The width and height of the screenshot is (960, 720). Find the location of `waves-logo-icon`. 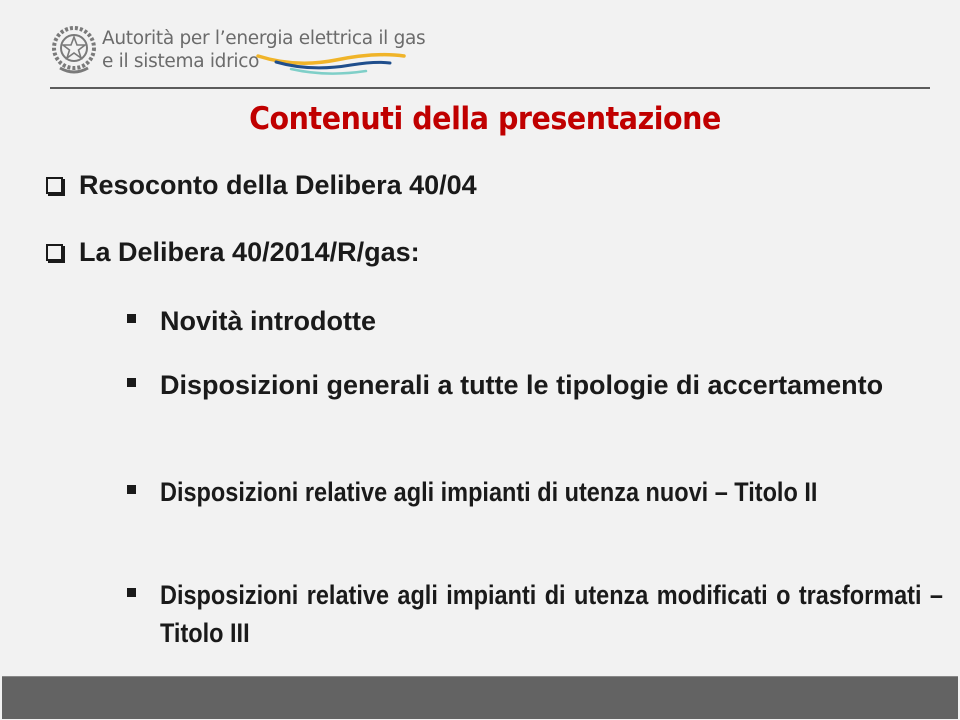

waves-logo-icon is located at coordinates (331, 63).